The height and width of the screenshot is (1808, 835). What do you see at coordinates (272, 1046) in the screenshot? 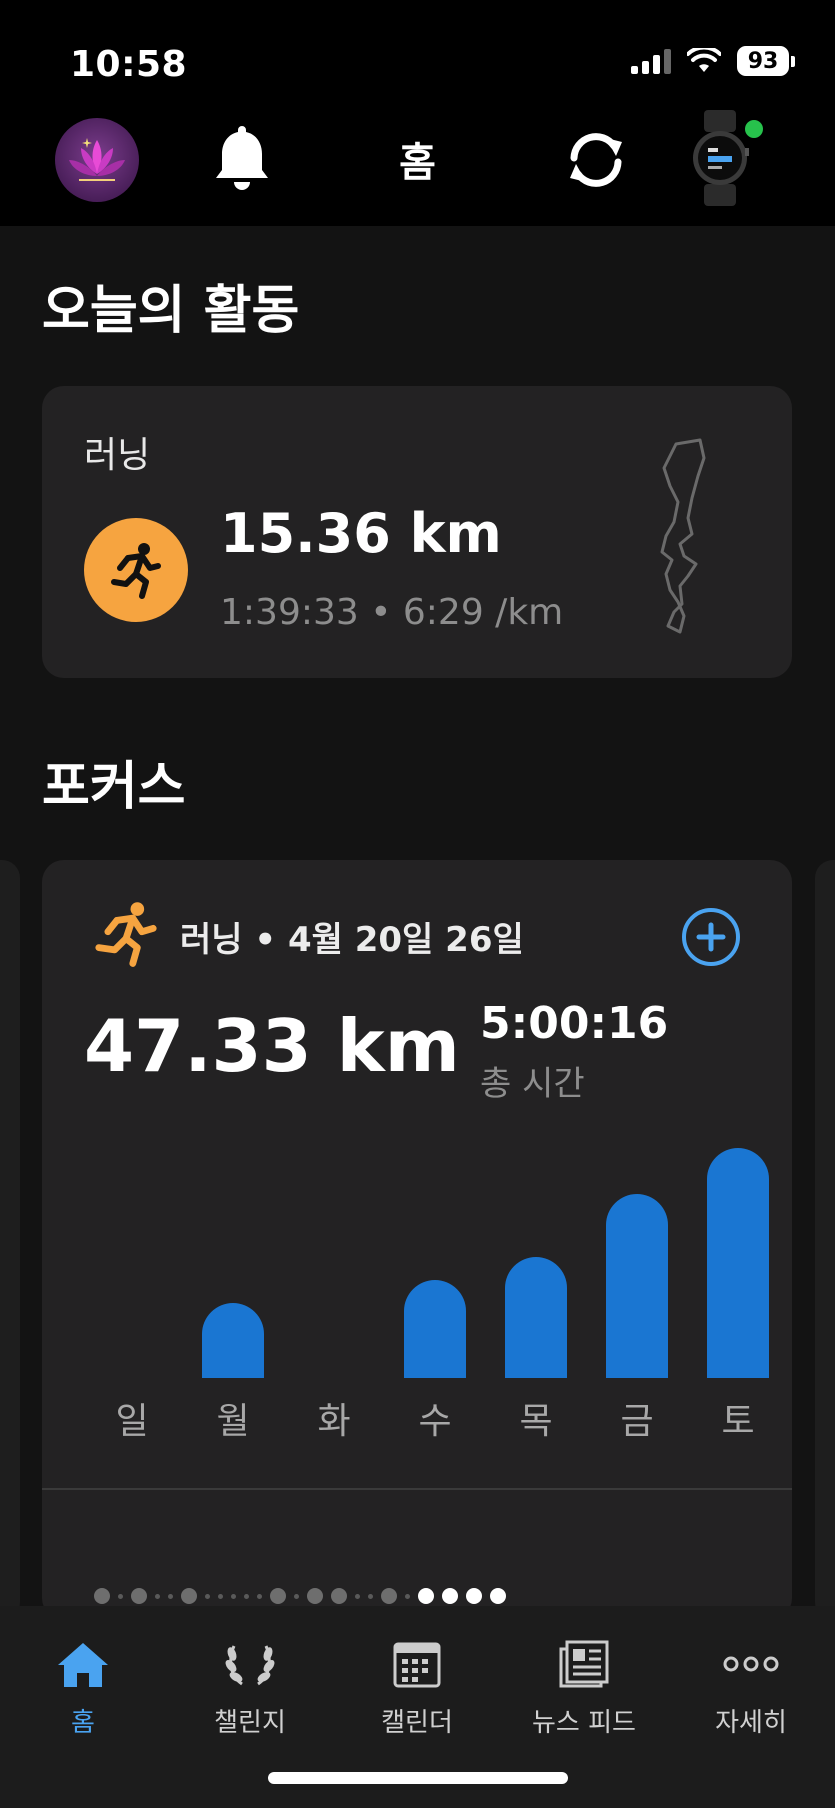
I see `focus-distance: 47.33 km` at bounding box center [272, 1046].